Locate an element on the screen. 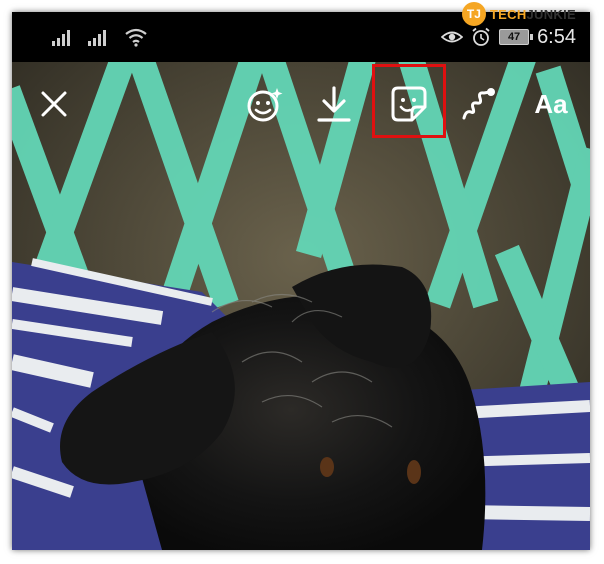 Image resolution: width=604 pixels, height=564 pixels. techjunkie-watermark: TJ TECHJUNKIE is located at coordinates (518, 14).